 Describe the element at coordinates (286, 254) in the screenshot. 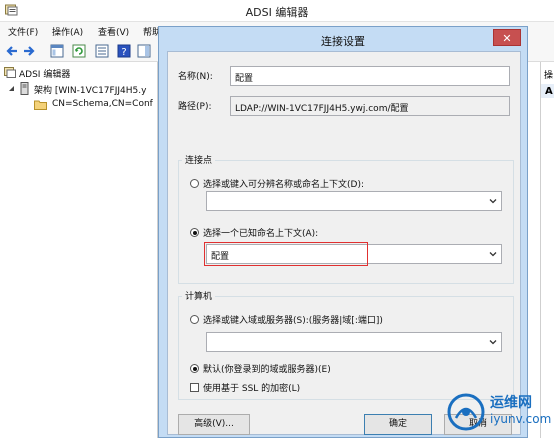

I see `highlight-annotation` at that location.